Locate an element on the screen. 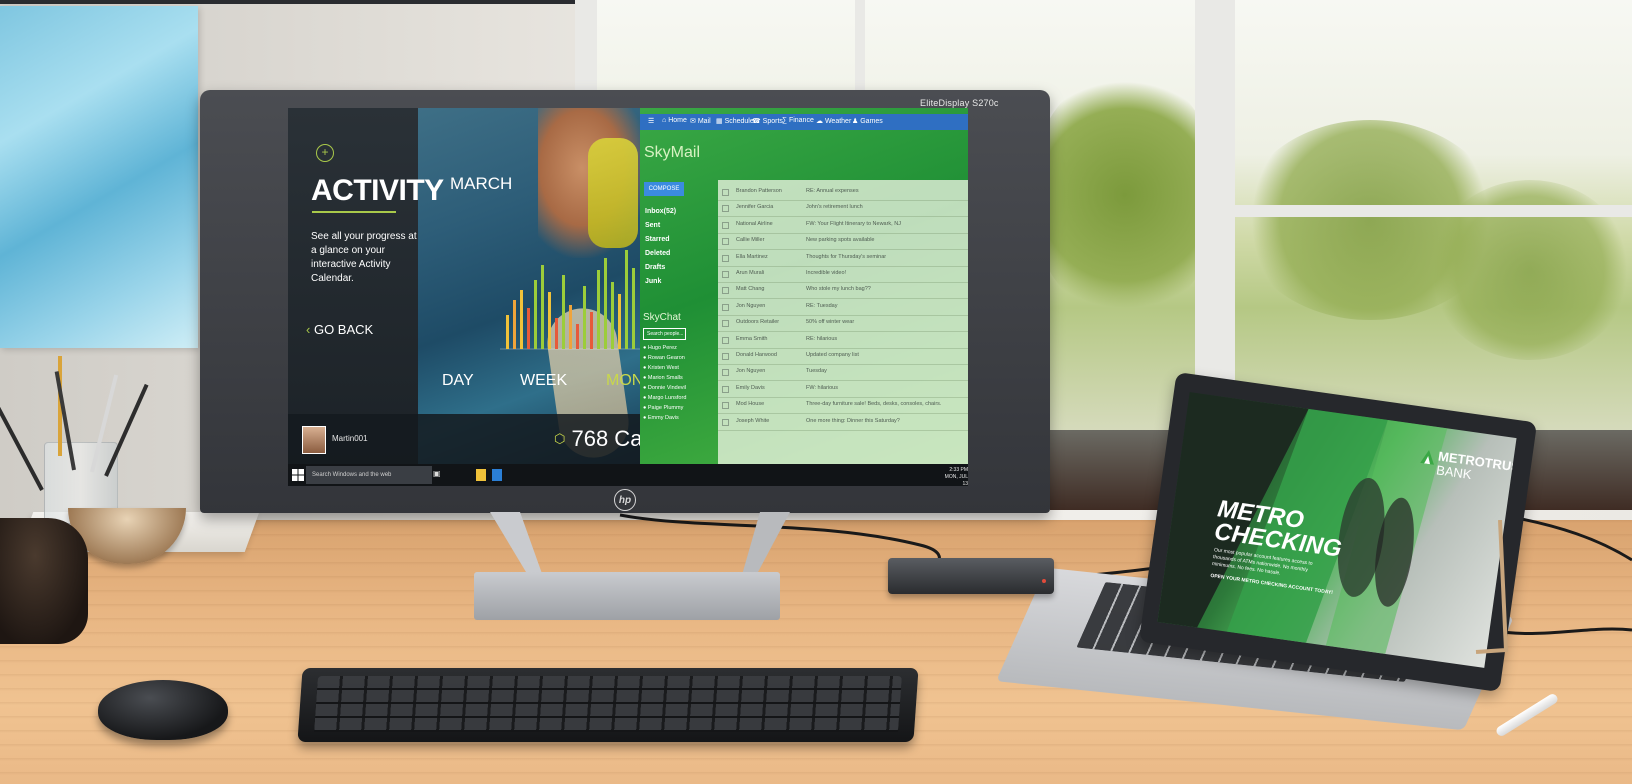 The image size is (1632, 784). chat-contact: ● Rowan Gearon is located at coordinates (664, 358).